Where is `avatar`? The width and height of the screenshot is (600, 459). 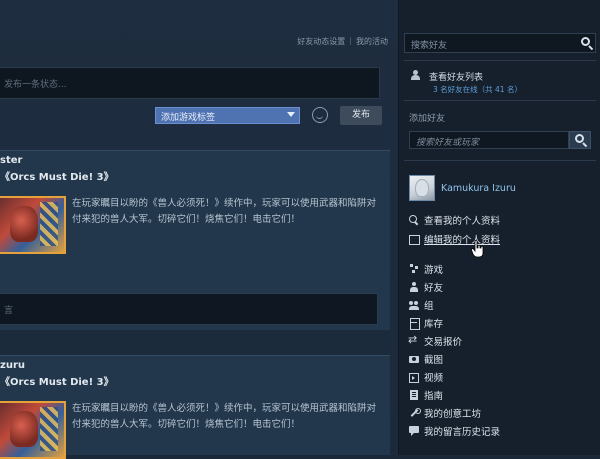
avatar is located at coordinates (422, 188).